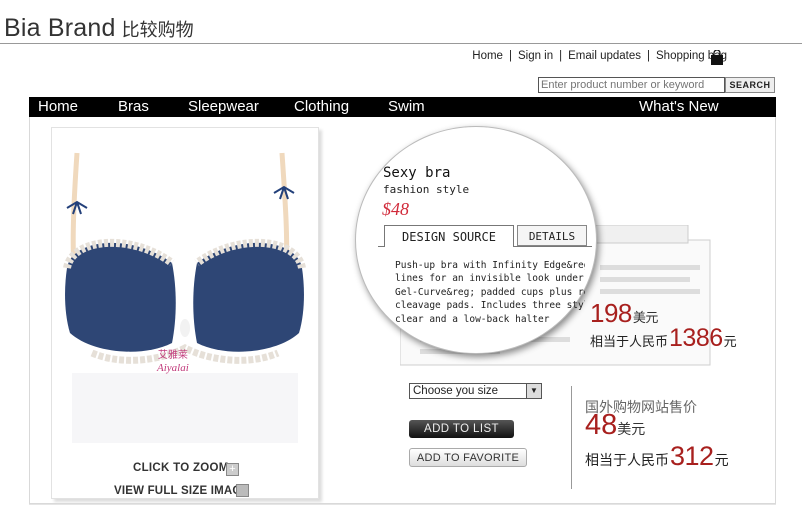  I want to click on zoom-plus-icon: +, so click(232, 469).